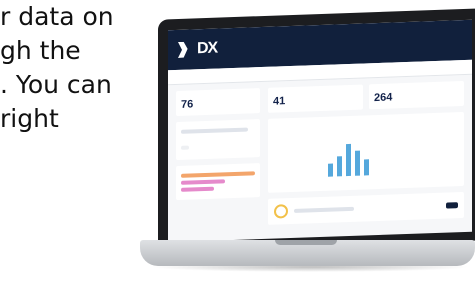  I want to click on intro-line-1: r data on, so click(57, 16).